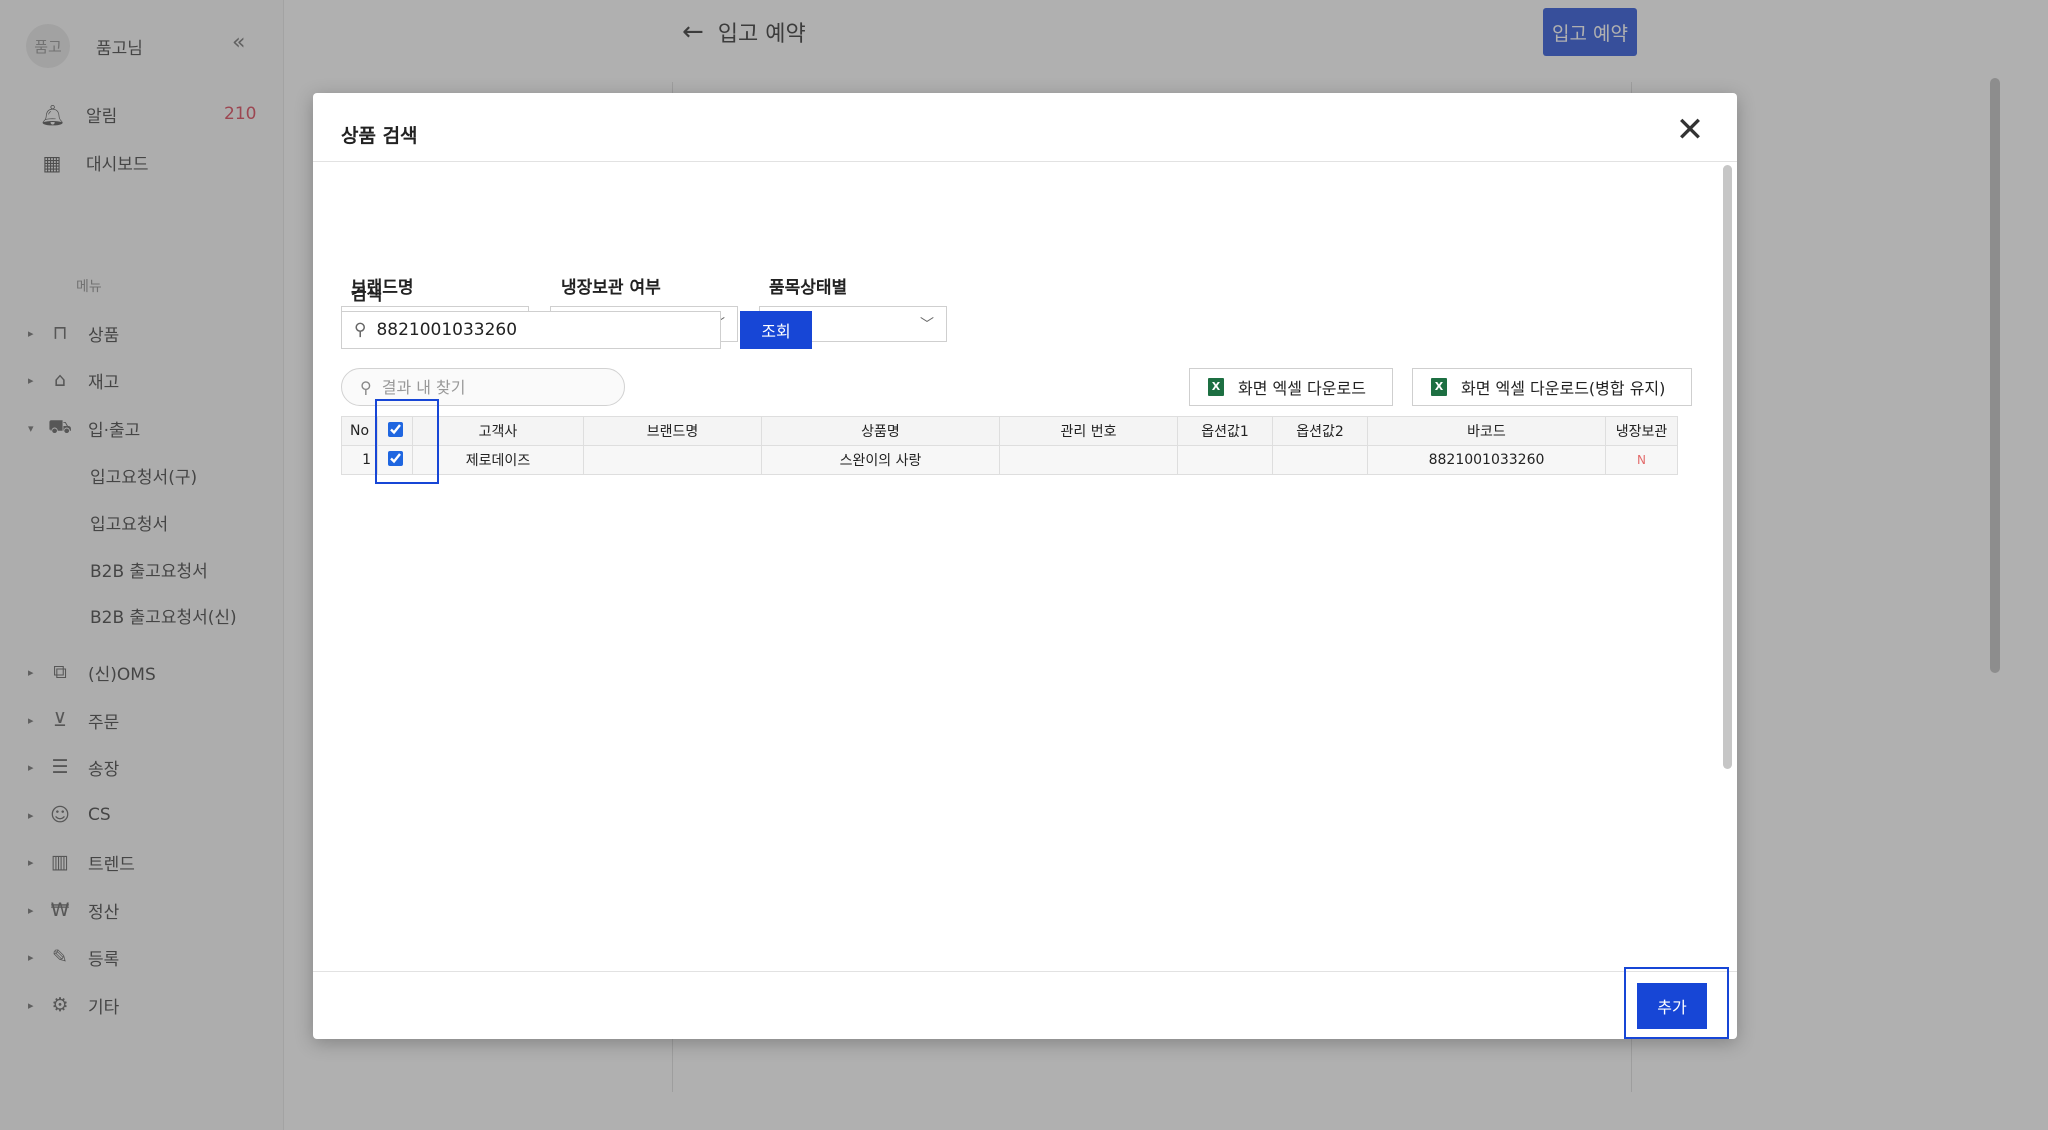  Describe the element at coordinates (1320, 431) in the screenshot. I see `column-header-option2: 옵션값2` at that location.